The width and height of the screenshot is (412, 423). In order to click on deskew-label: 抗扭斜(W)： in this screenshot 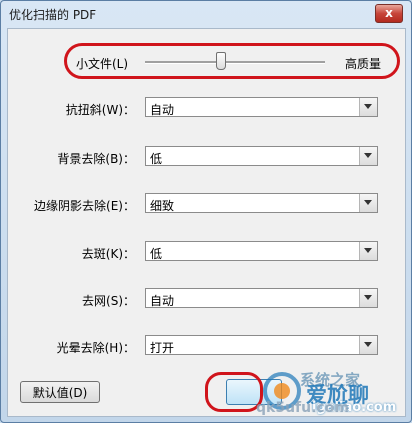, I will do `click(100, 110)`.